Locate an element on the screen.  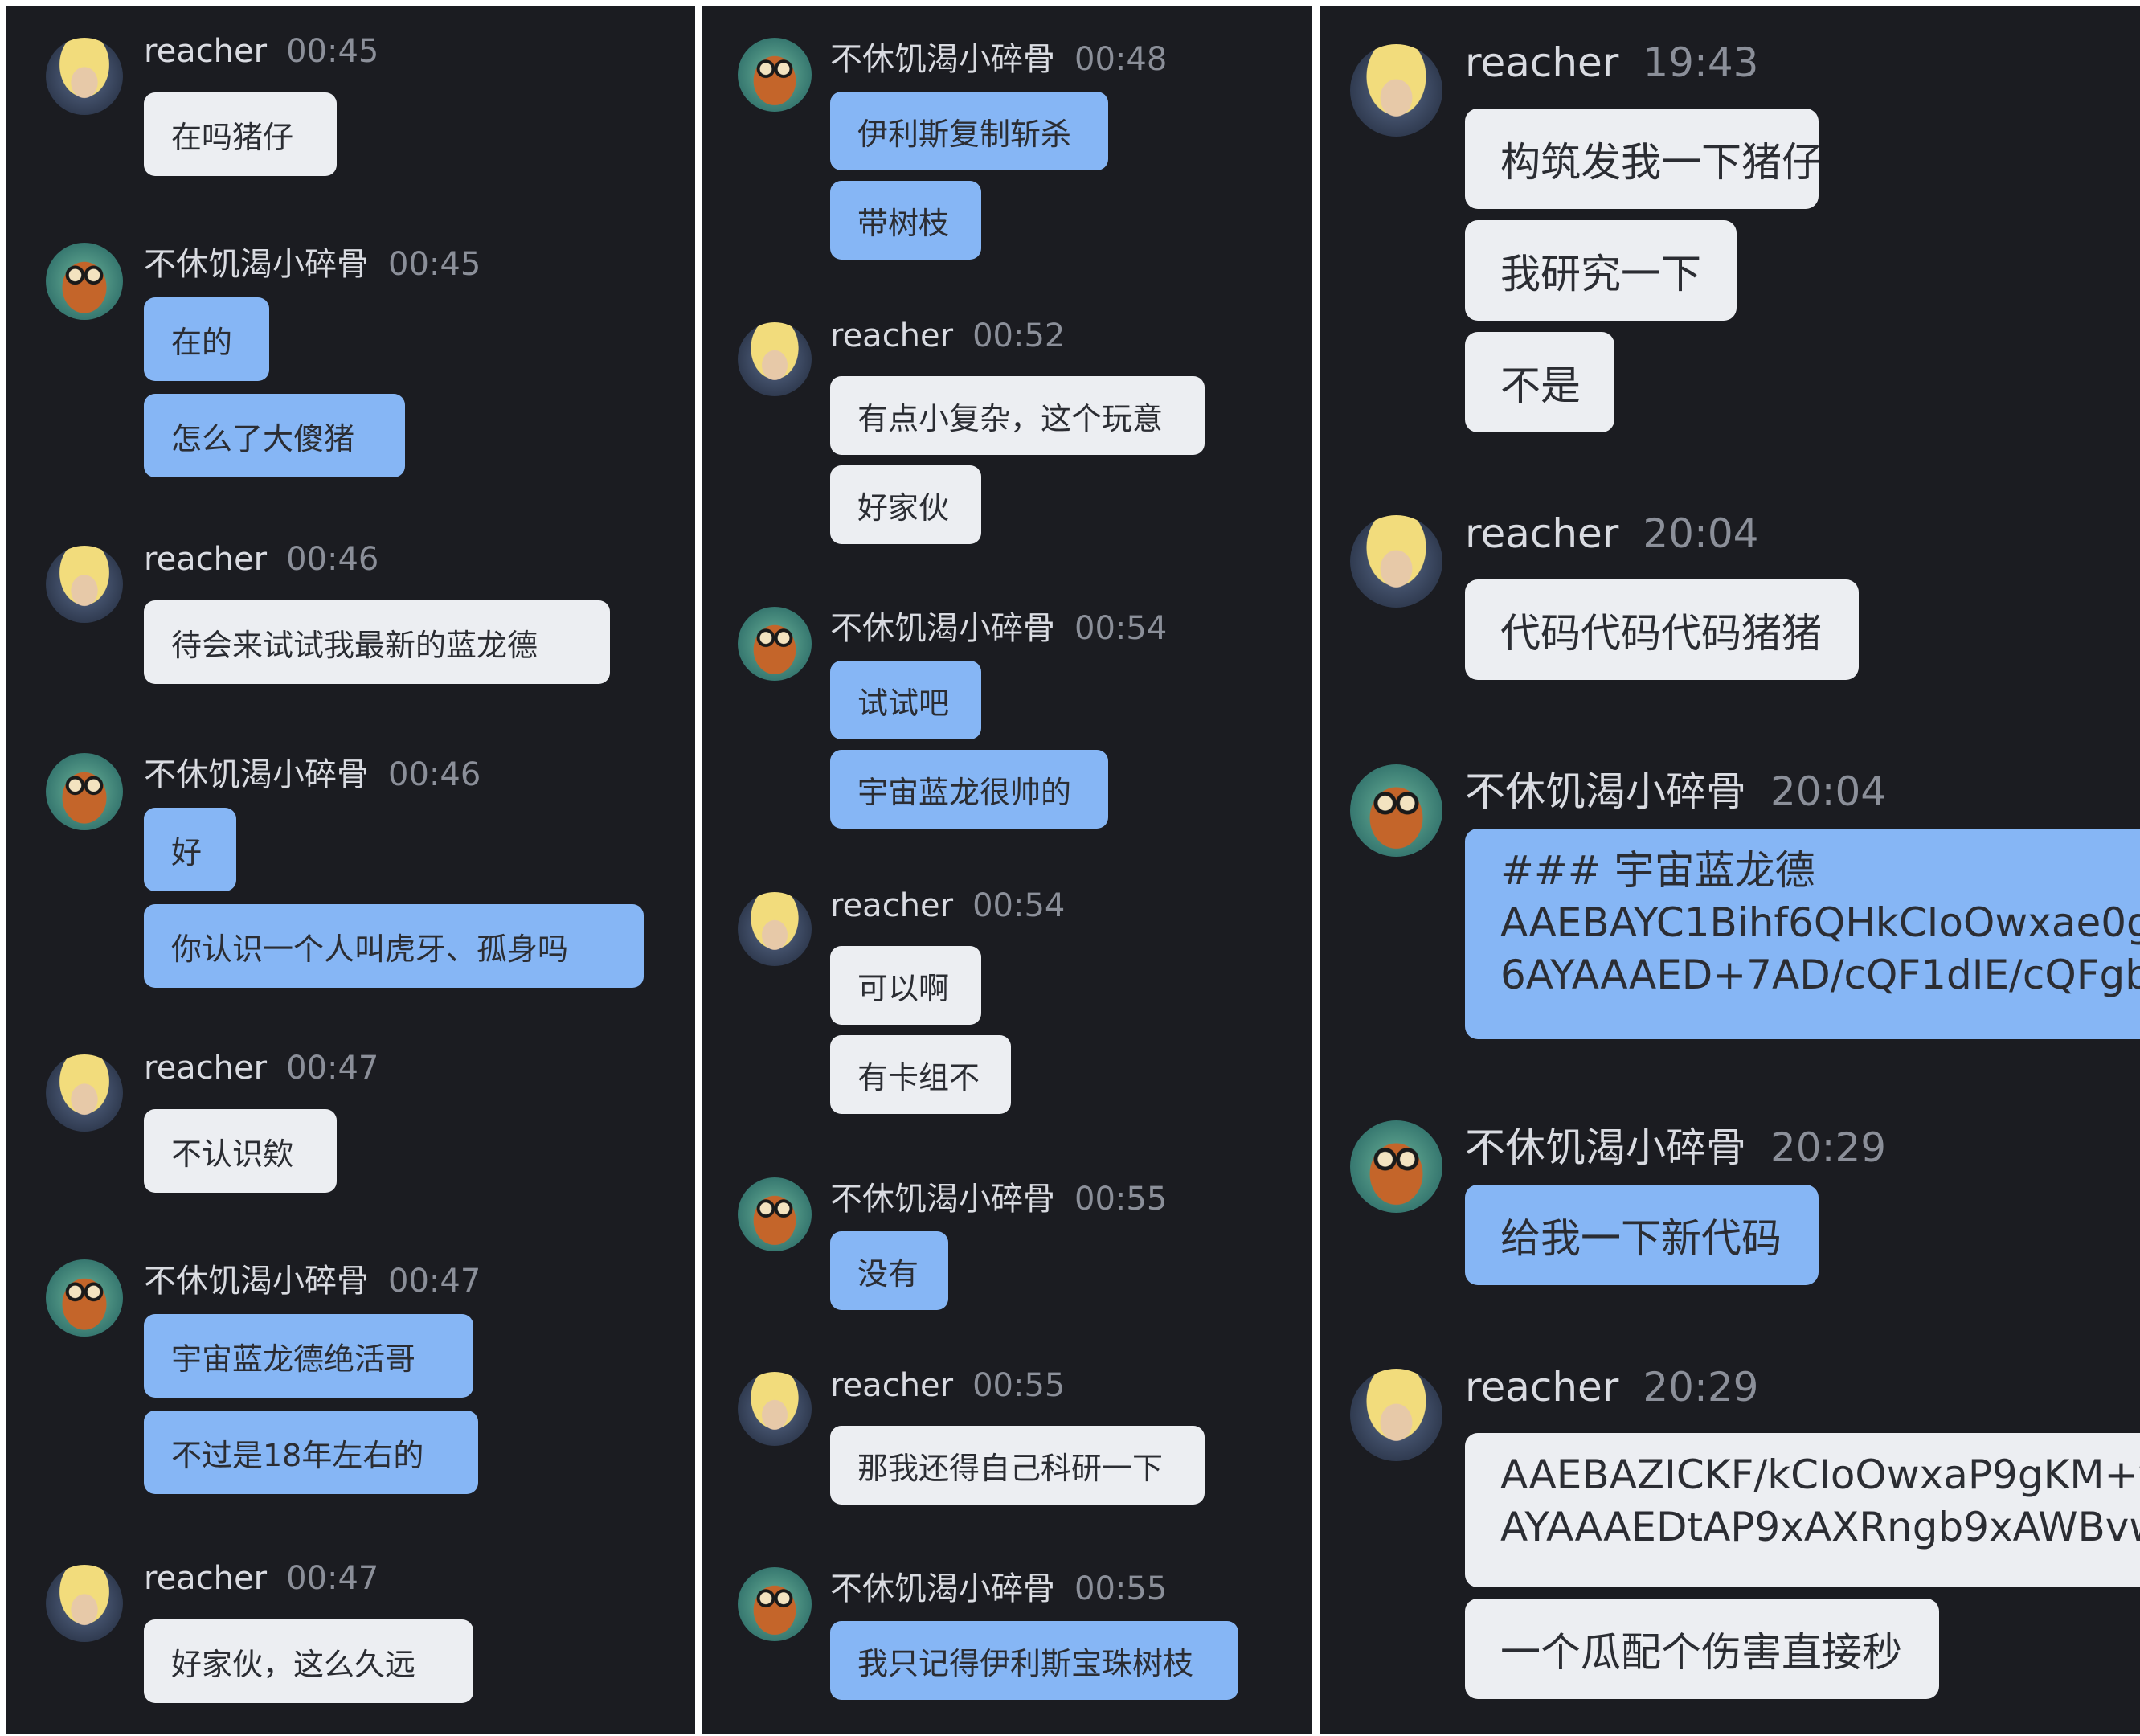
message-bubble: 代码代码代码猪猪 is located at coordinates (1662, 629).